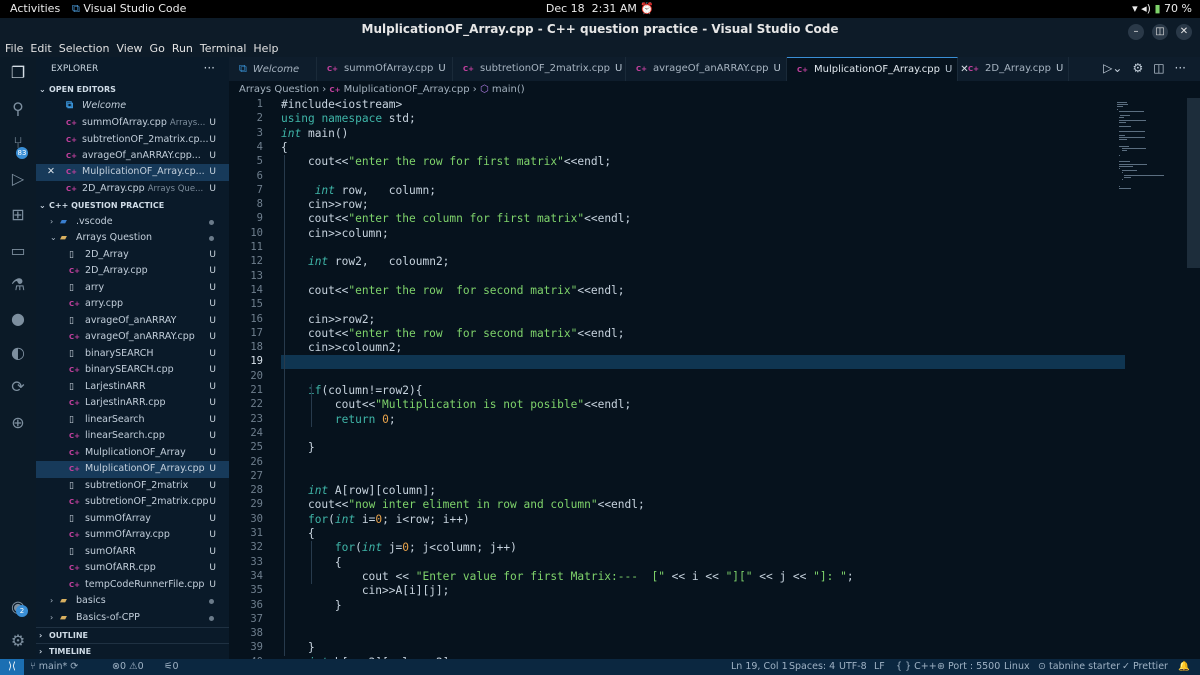 This screenshot has width=1200, height=675. Describe the element at coordinates (407, 89) in the screenshot. I see `breadcrumb-file: MulplicationOF_Array.cpp` at that location.